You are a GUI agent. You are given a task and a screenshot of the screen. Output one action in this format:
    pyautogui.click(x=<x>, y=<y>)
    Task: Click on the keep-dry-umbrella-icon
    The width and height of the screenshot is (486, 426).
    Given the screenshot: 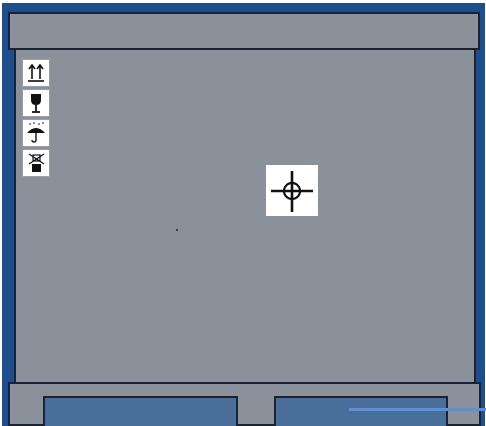 What is the action you would take?
    pyautogui.click(x=36, y=133)
    